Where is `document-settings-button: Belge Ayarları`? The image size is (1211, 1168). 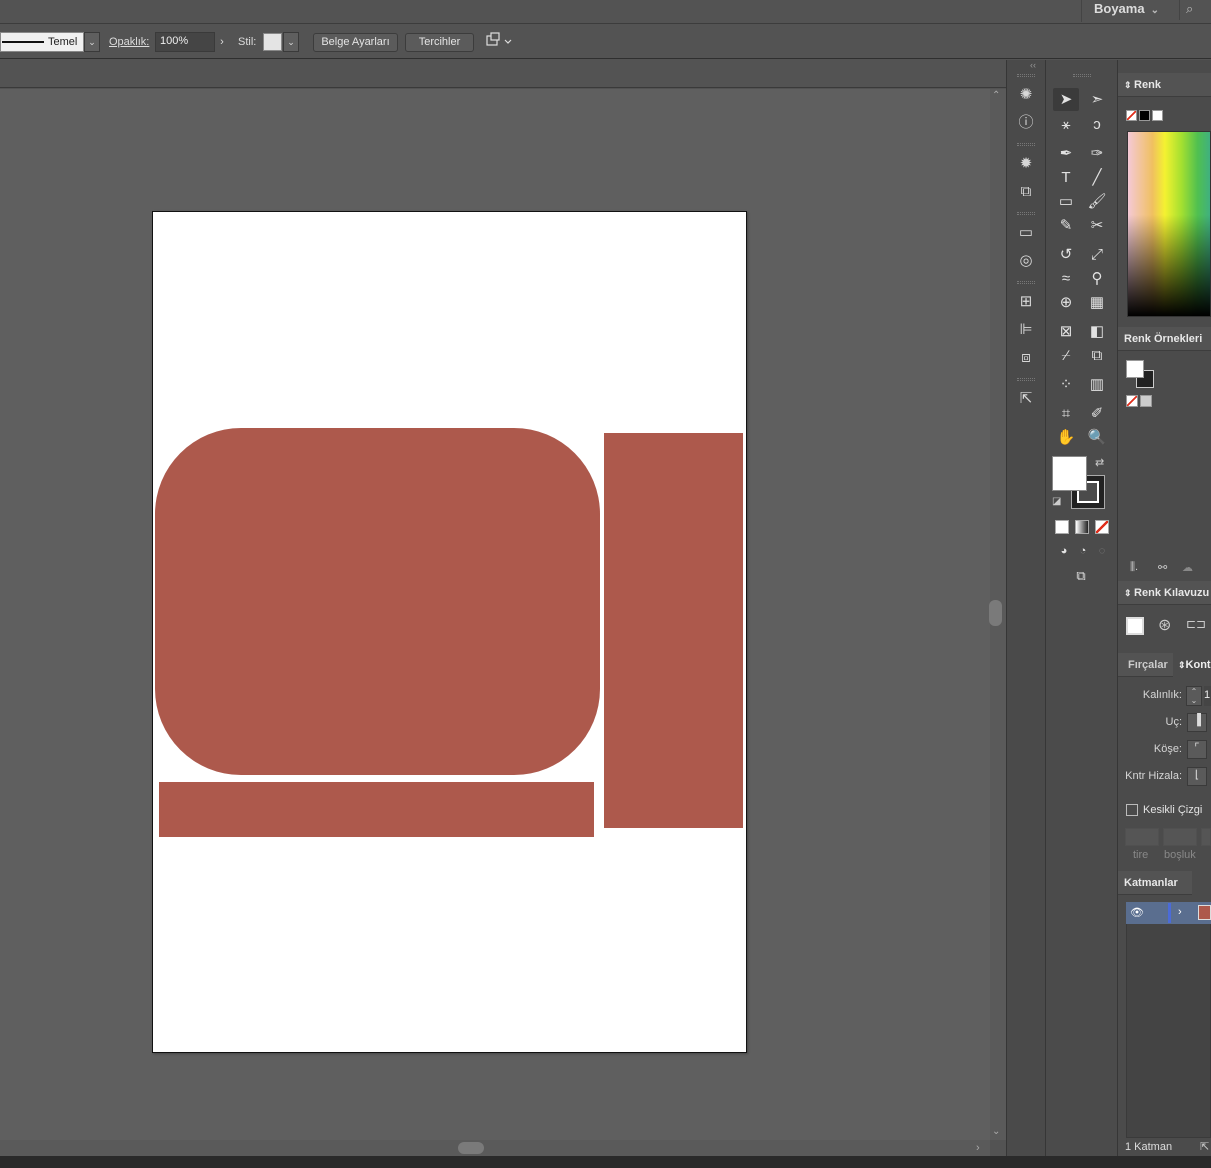
document-settings-button: Belge Ayarları is located at coordinates (355, 42).